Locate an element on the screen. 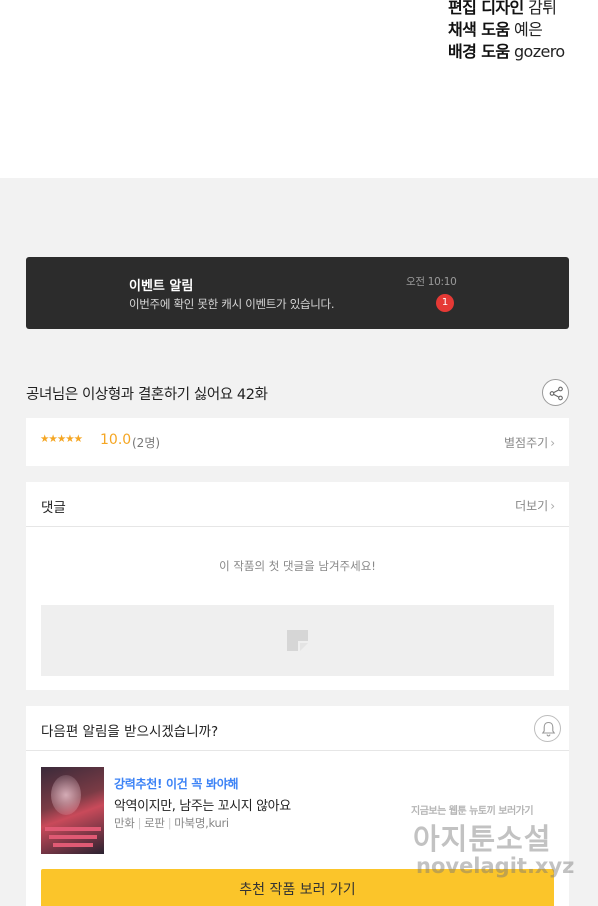  credit-line-colorist: 채색 도움 예은 is located at coordinates (495, 30).